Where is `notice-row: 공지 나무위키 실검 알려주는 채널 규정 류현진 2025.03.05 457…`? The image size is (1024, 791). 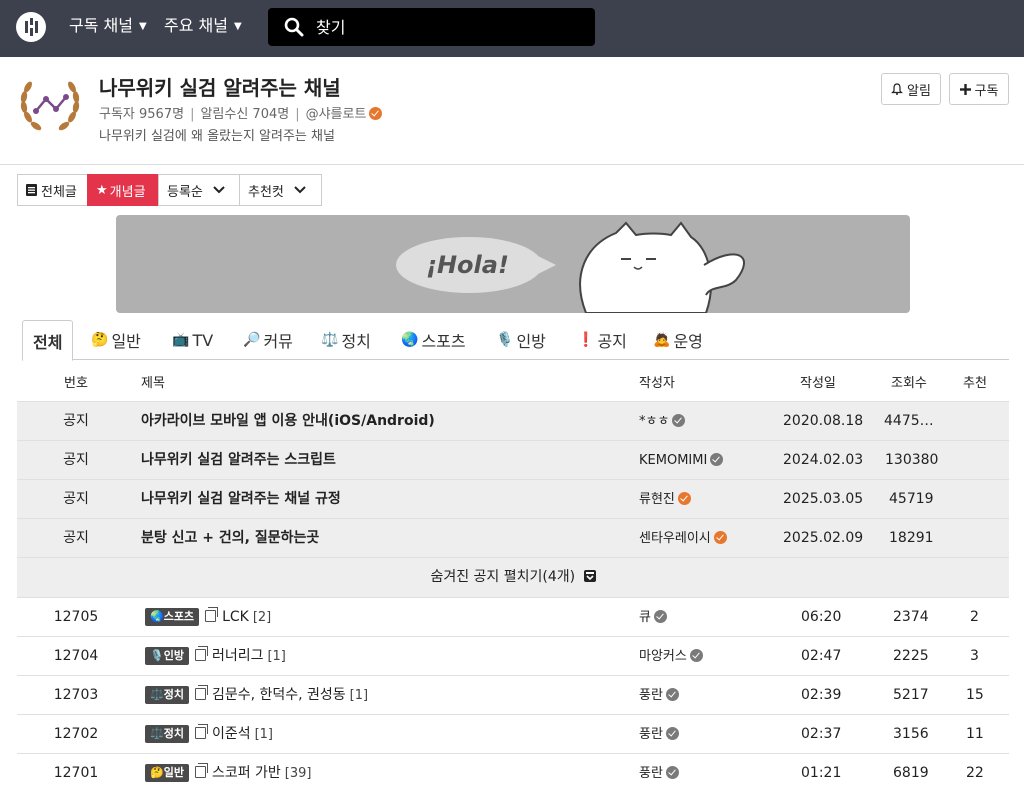
notice-row: 공지 나무위키 실검 알려주는 채널 규정 류현진 2025.03.05 457… is located at coordinates (513, 498).